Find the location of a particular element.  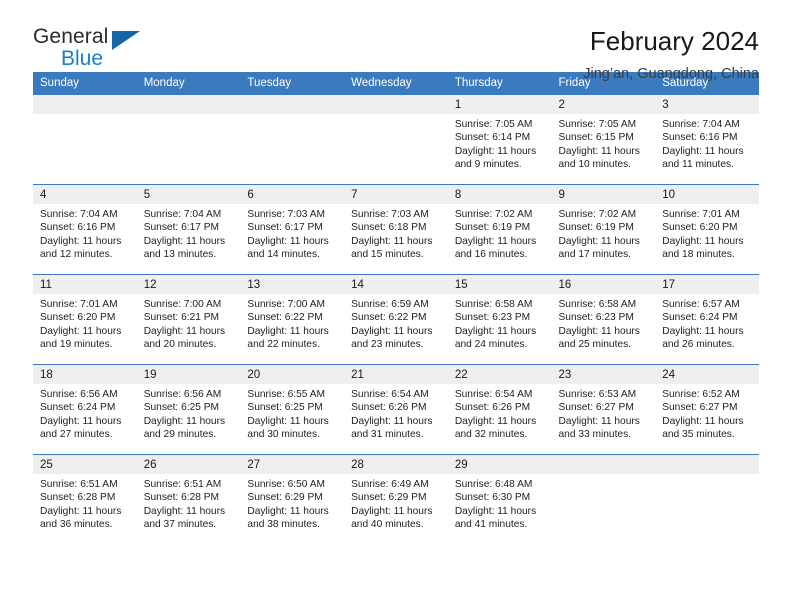

day-number: 5 is located at coordinates (188, 194).